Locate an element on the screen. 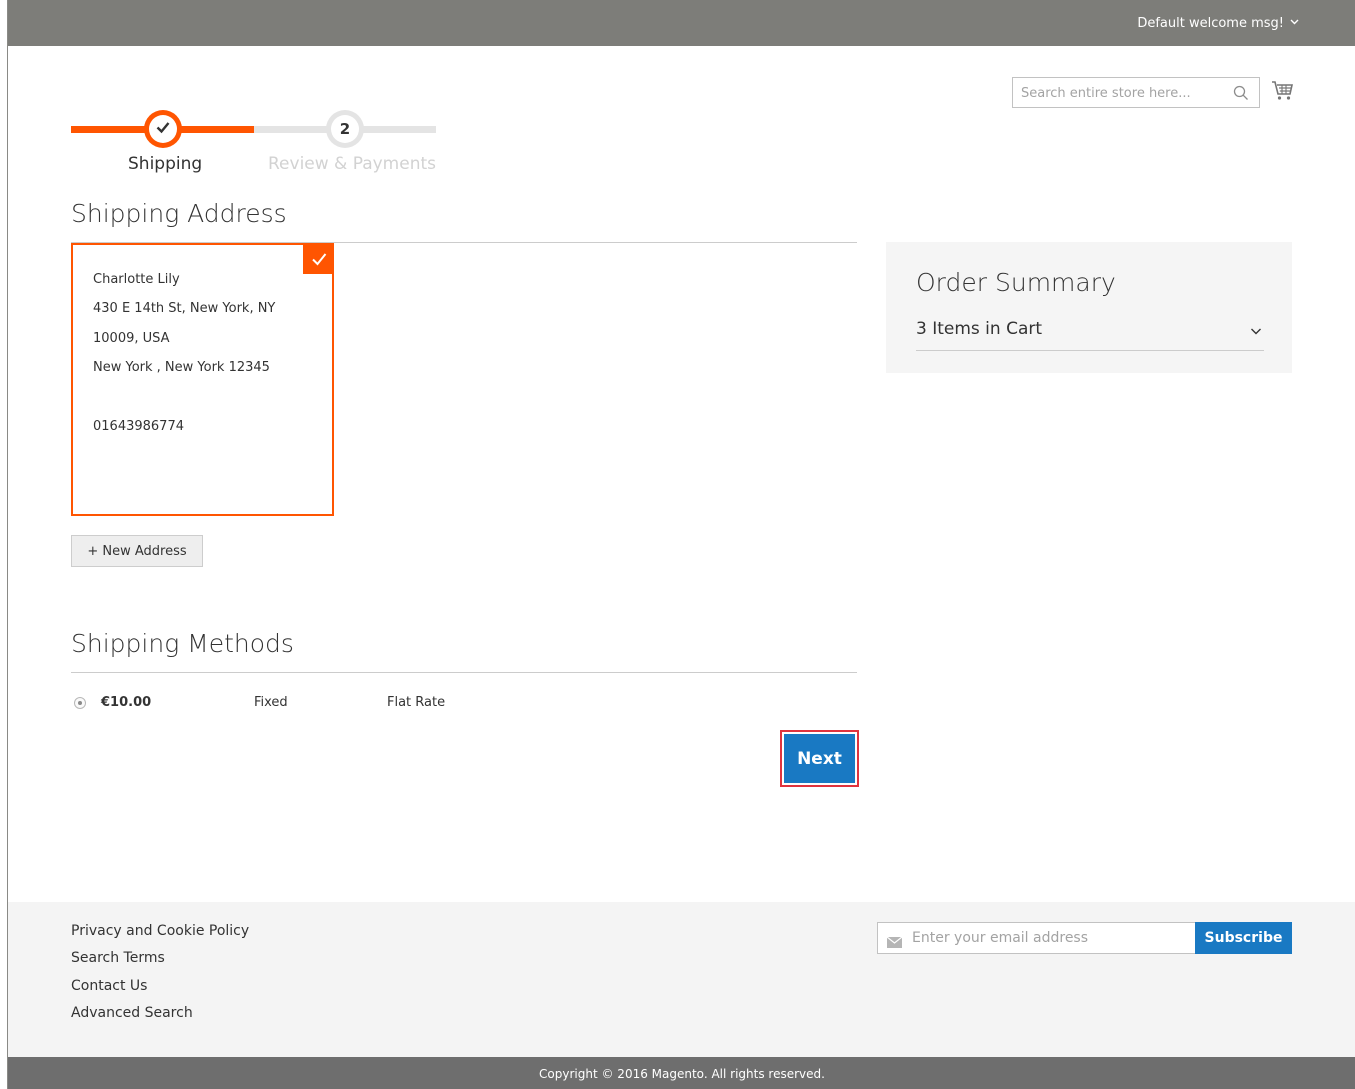  shipping-method-radio is located at coordinates (80, 703).